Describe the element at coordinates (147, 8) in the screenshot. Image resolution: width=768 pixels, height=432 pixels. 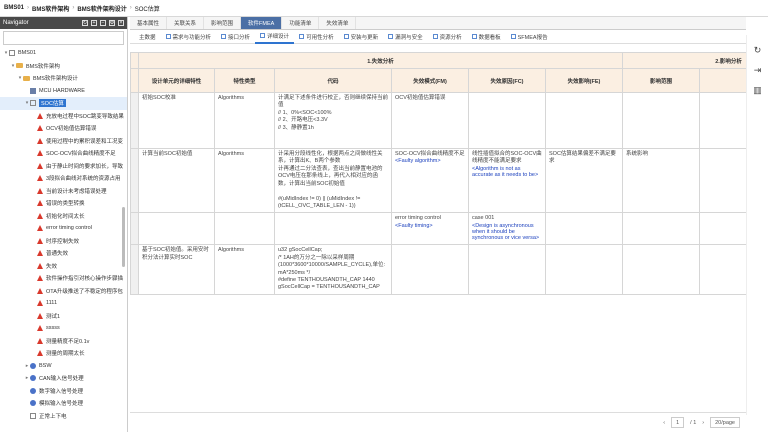
I see `breadcrumb-item-3: SOC估算` at that location.